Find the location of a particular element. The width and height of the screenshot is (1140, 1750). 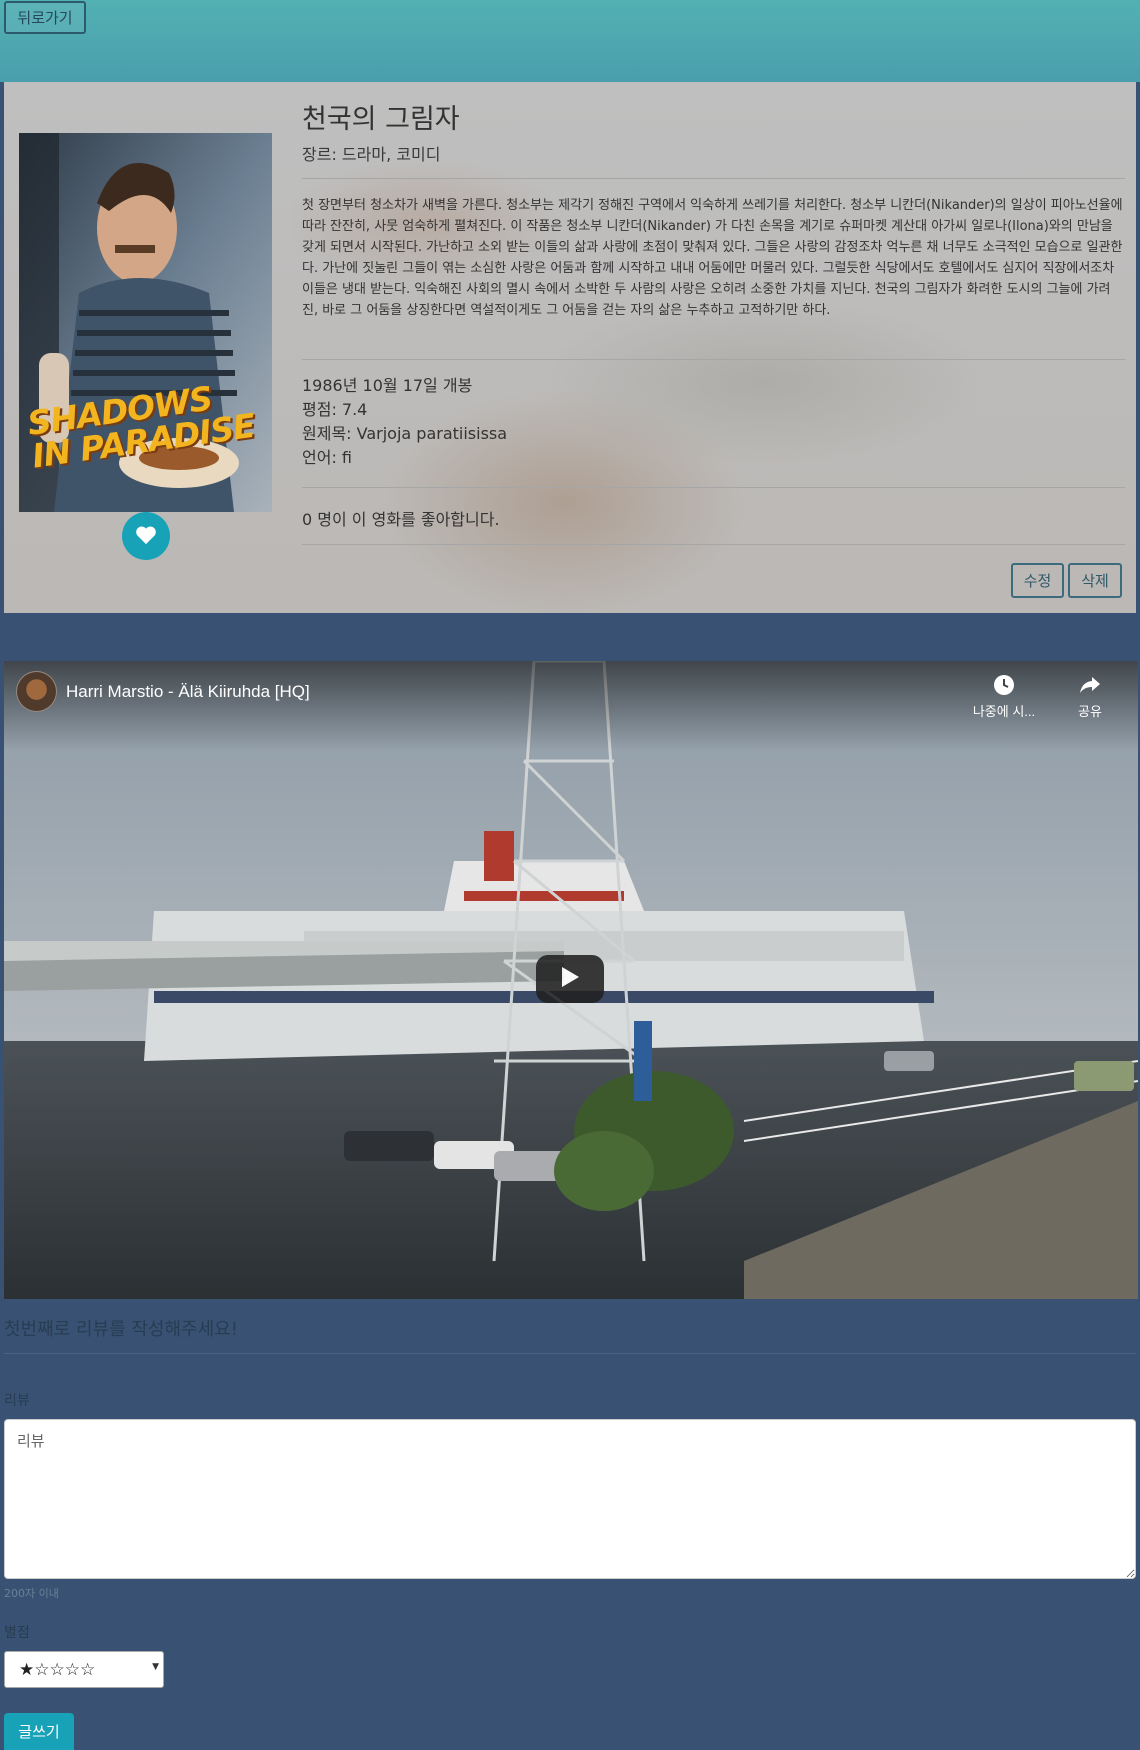

header-band is located at coordinates (570, 41).